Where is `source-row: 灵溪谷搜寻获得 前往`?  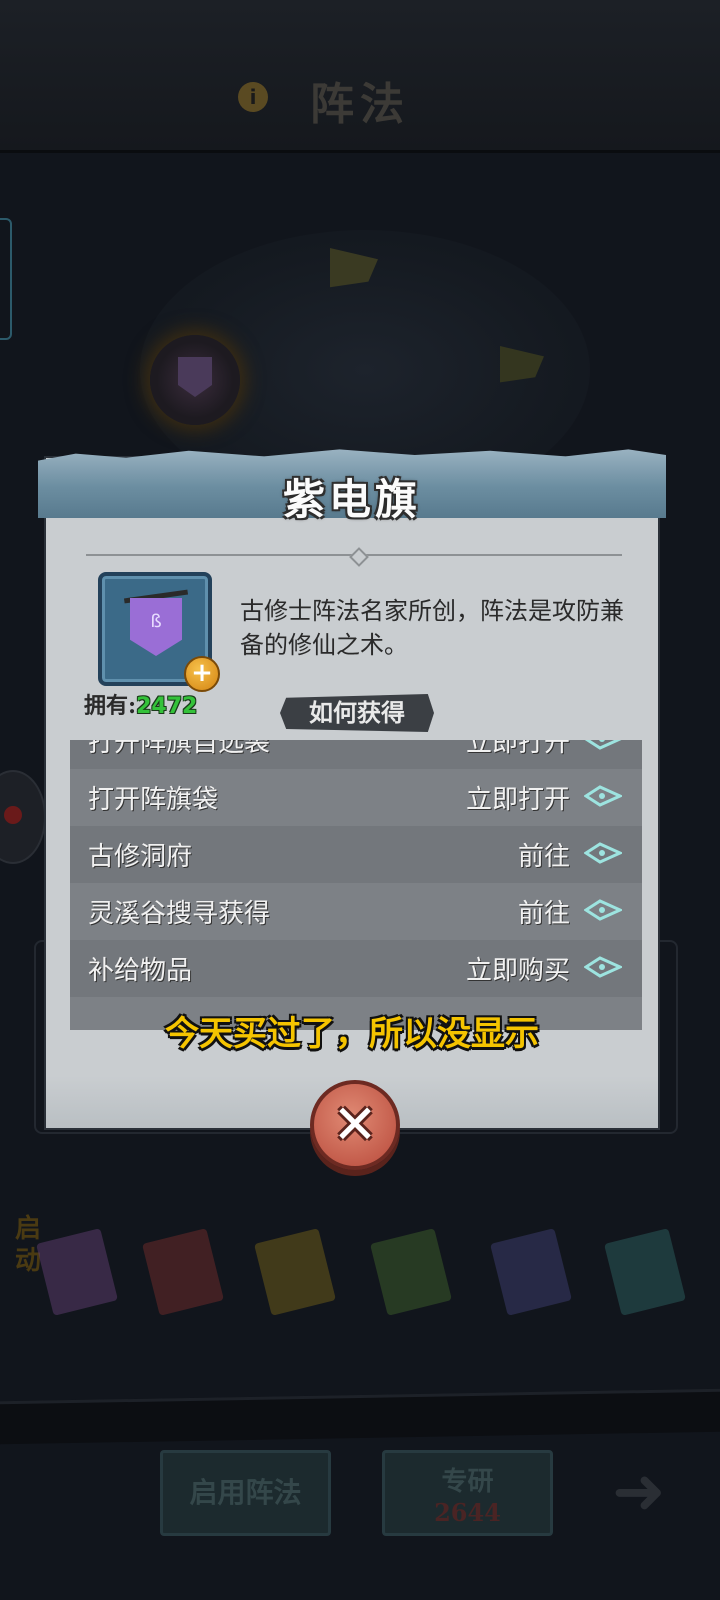
source-row: 灵溪谷搜寻获得 前往 is located at coordinates (356, 911).